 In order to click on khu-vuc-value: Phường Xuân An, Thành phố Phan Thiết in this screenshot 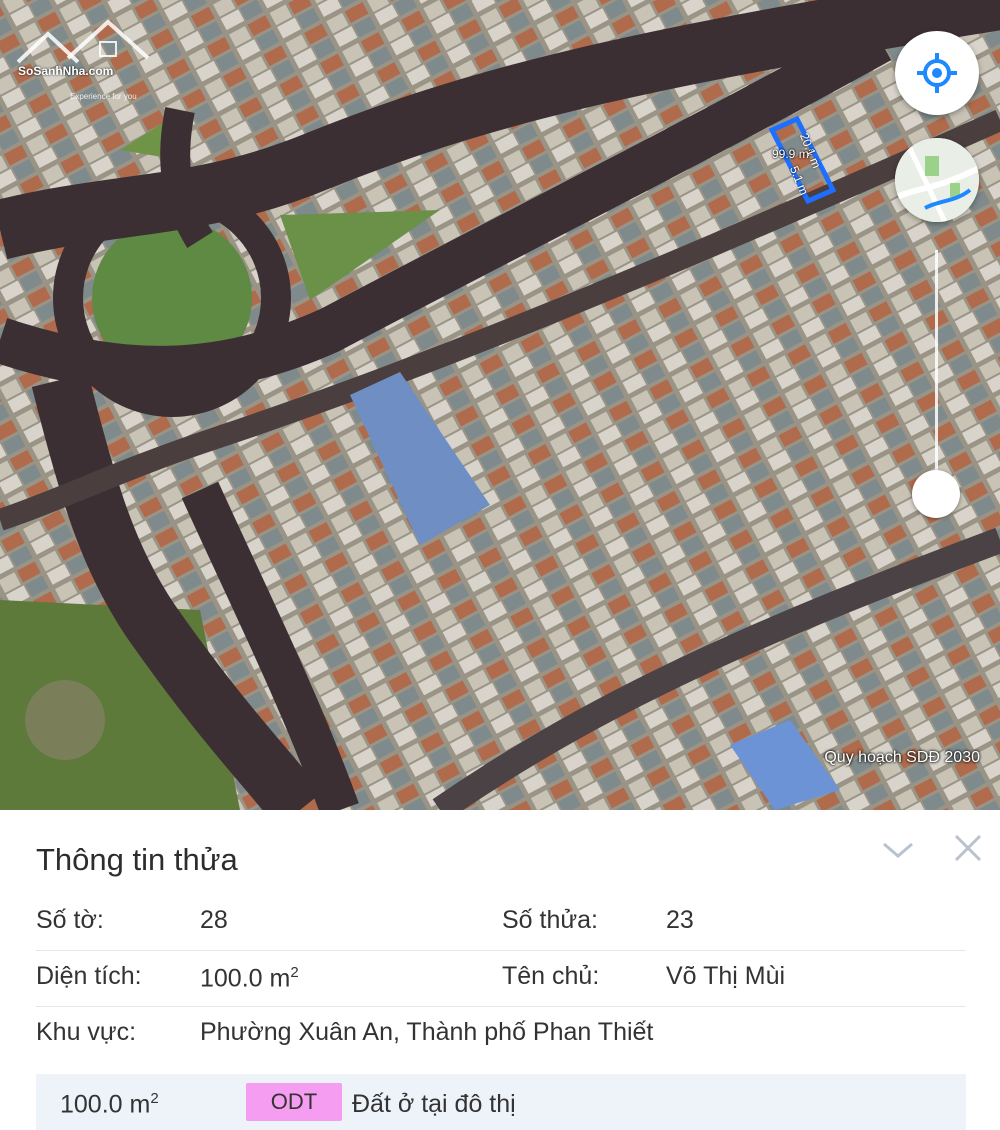, I will do `click(427, 1032)`.